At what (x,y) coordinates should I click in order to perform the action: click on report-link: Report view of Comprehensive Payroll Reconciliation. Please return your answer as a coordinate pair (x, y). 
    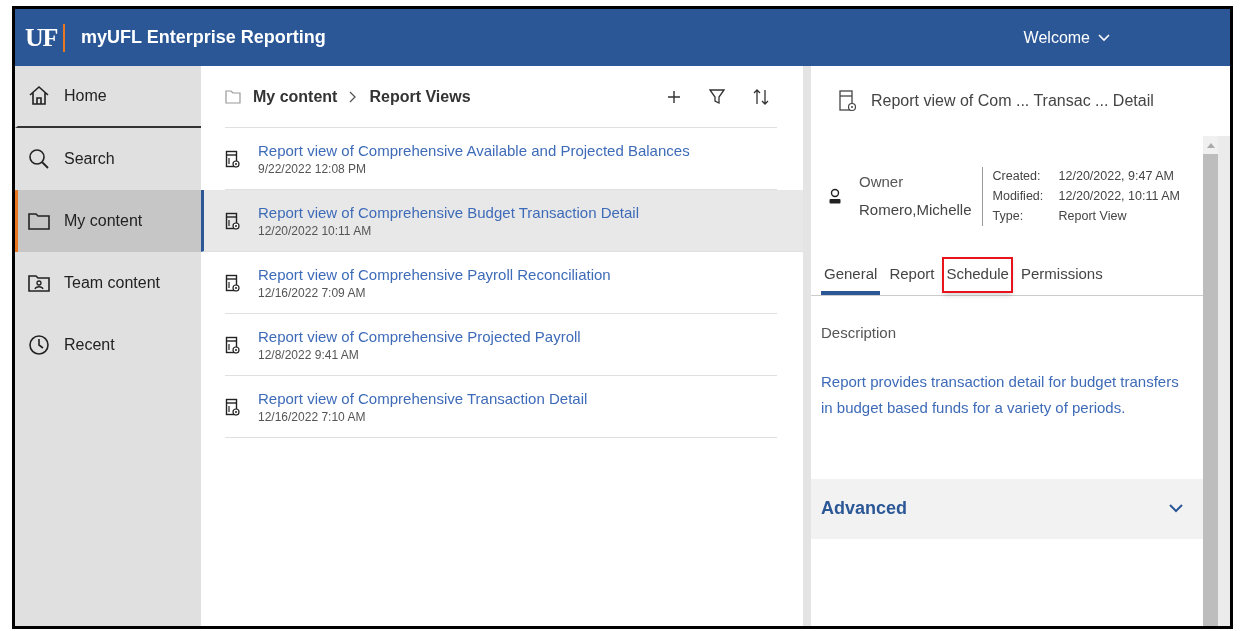
    Looking at the image, I should click on (434, 274).